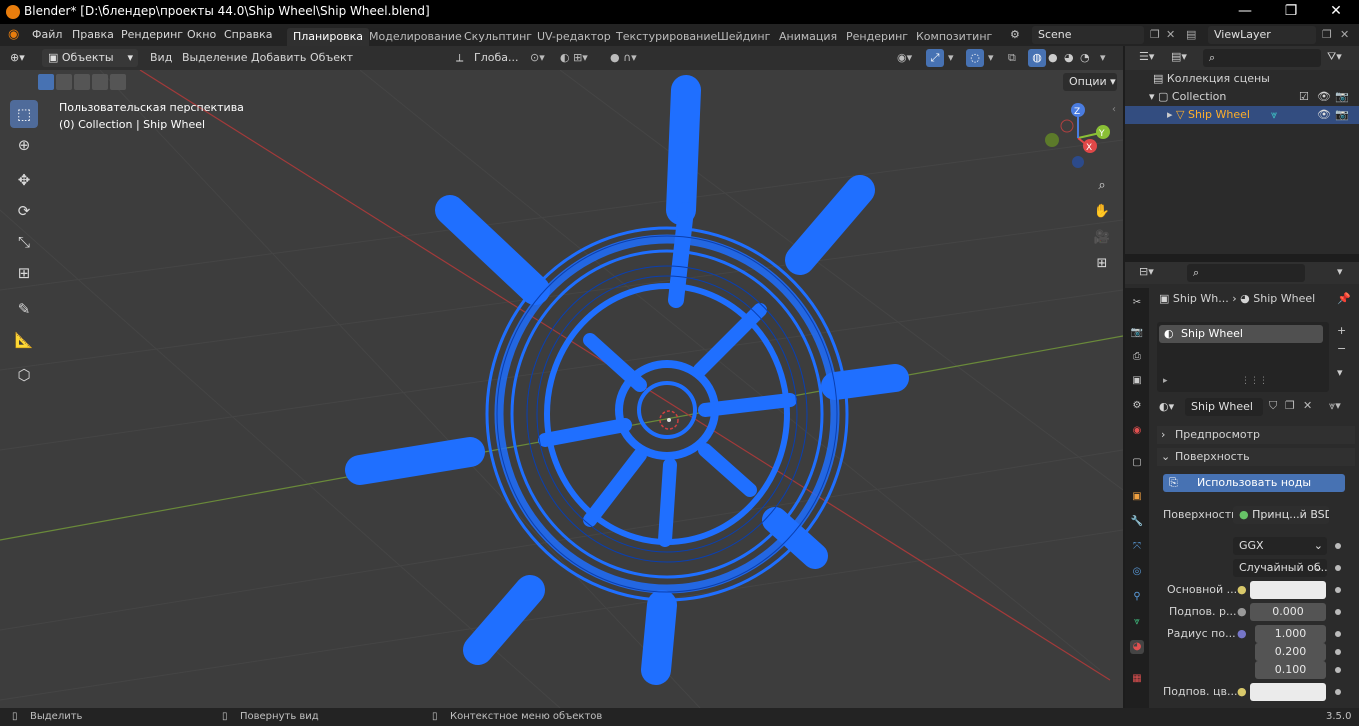  Describe the element at coordinates (1256, 435) in the screenshot. I see `preview-panel-header: › Предпросмотр` at that location.